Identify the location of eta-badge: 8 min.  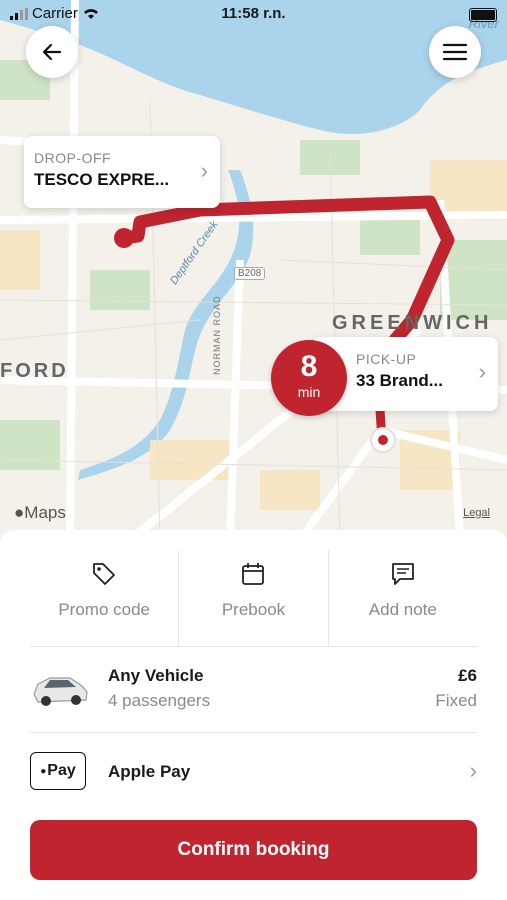
(309, 378).